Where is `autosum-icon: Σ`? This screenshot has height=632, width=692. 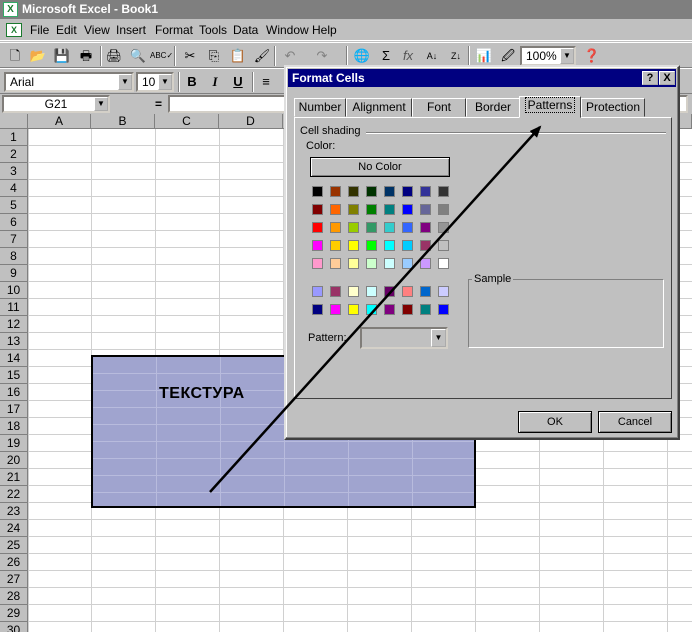 autosum-icon: Σ is located at coordinates (386, 56).